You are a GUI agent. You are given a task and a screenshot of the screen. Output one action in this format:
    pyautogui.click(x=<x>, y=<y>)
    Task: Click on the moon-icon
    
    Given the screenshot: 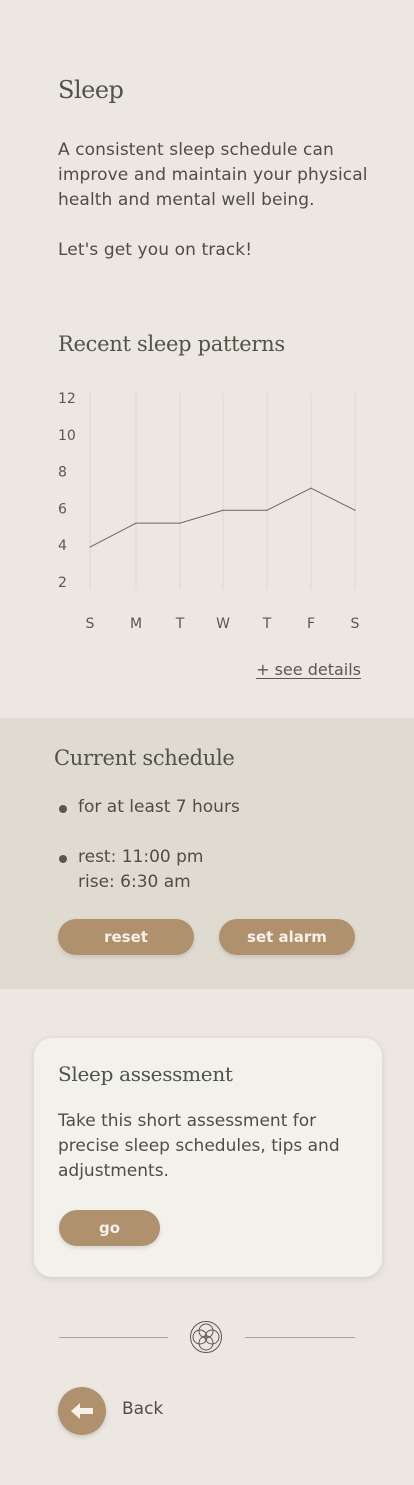 What is the action you would take?
    pyautogui.click(x=349, y=88)
    